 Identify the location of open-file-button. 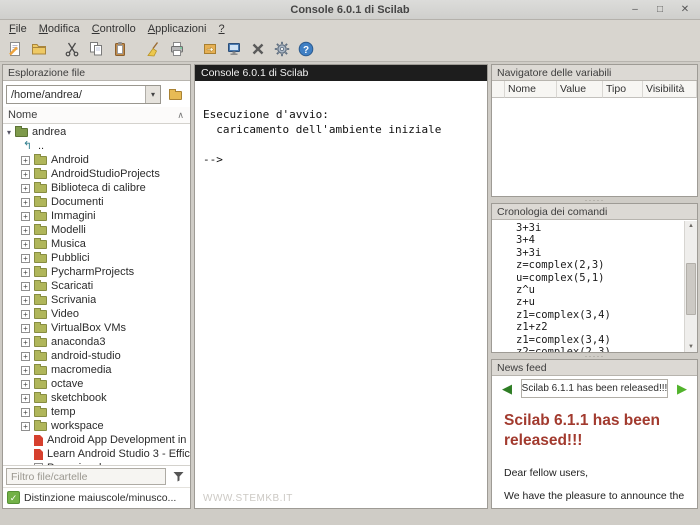
(39, 49).